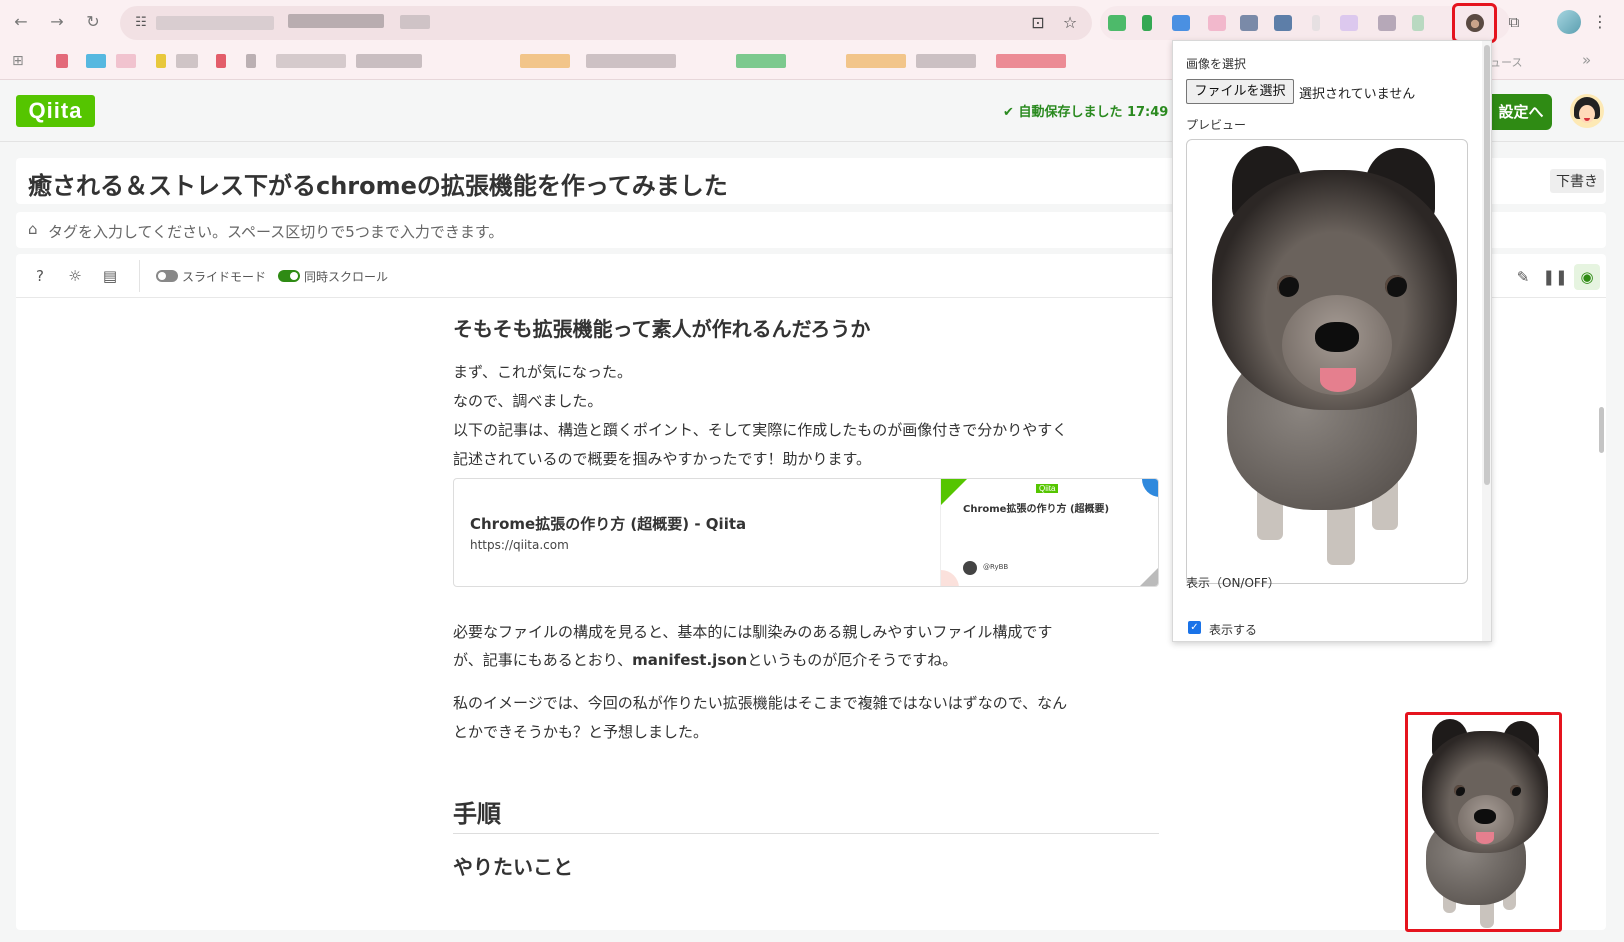  What do you see at coordinates (1327, 361) in the screenshot?
I see `image-preview` at bounding box center [1327, 361].